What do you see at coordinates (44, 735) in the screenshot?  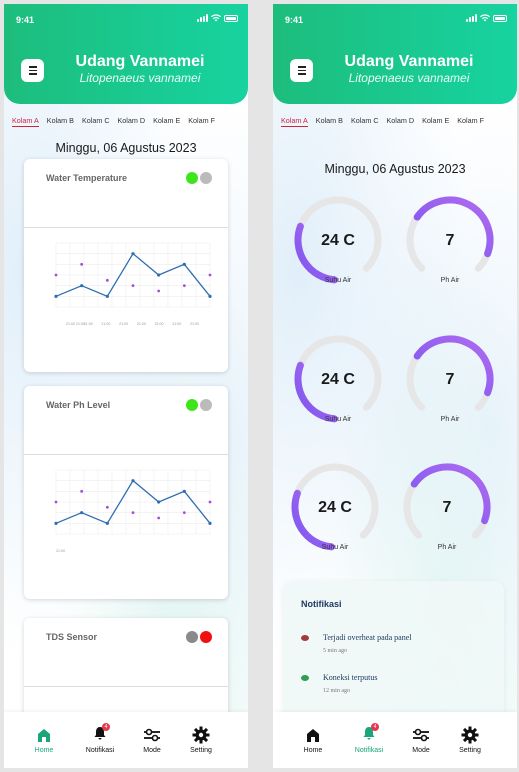 I see `home-icon` at bounding box center [44, 735].